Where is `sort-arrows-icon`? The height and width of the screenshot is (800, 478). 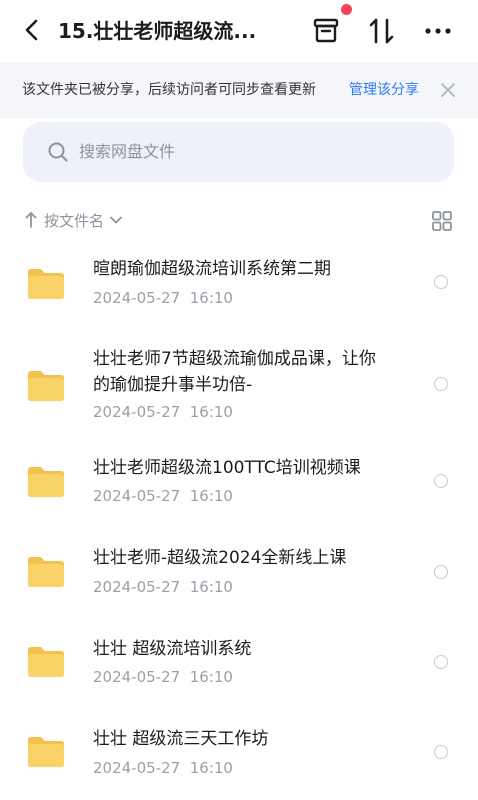
sort-arrows-icon is located at coordinates (382, 31).